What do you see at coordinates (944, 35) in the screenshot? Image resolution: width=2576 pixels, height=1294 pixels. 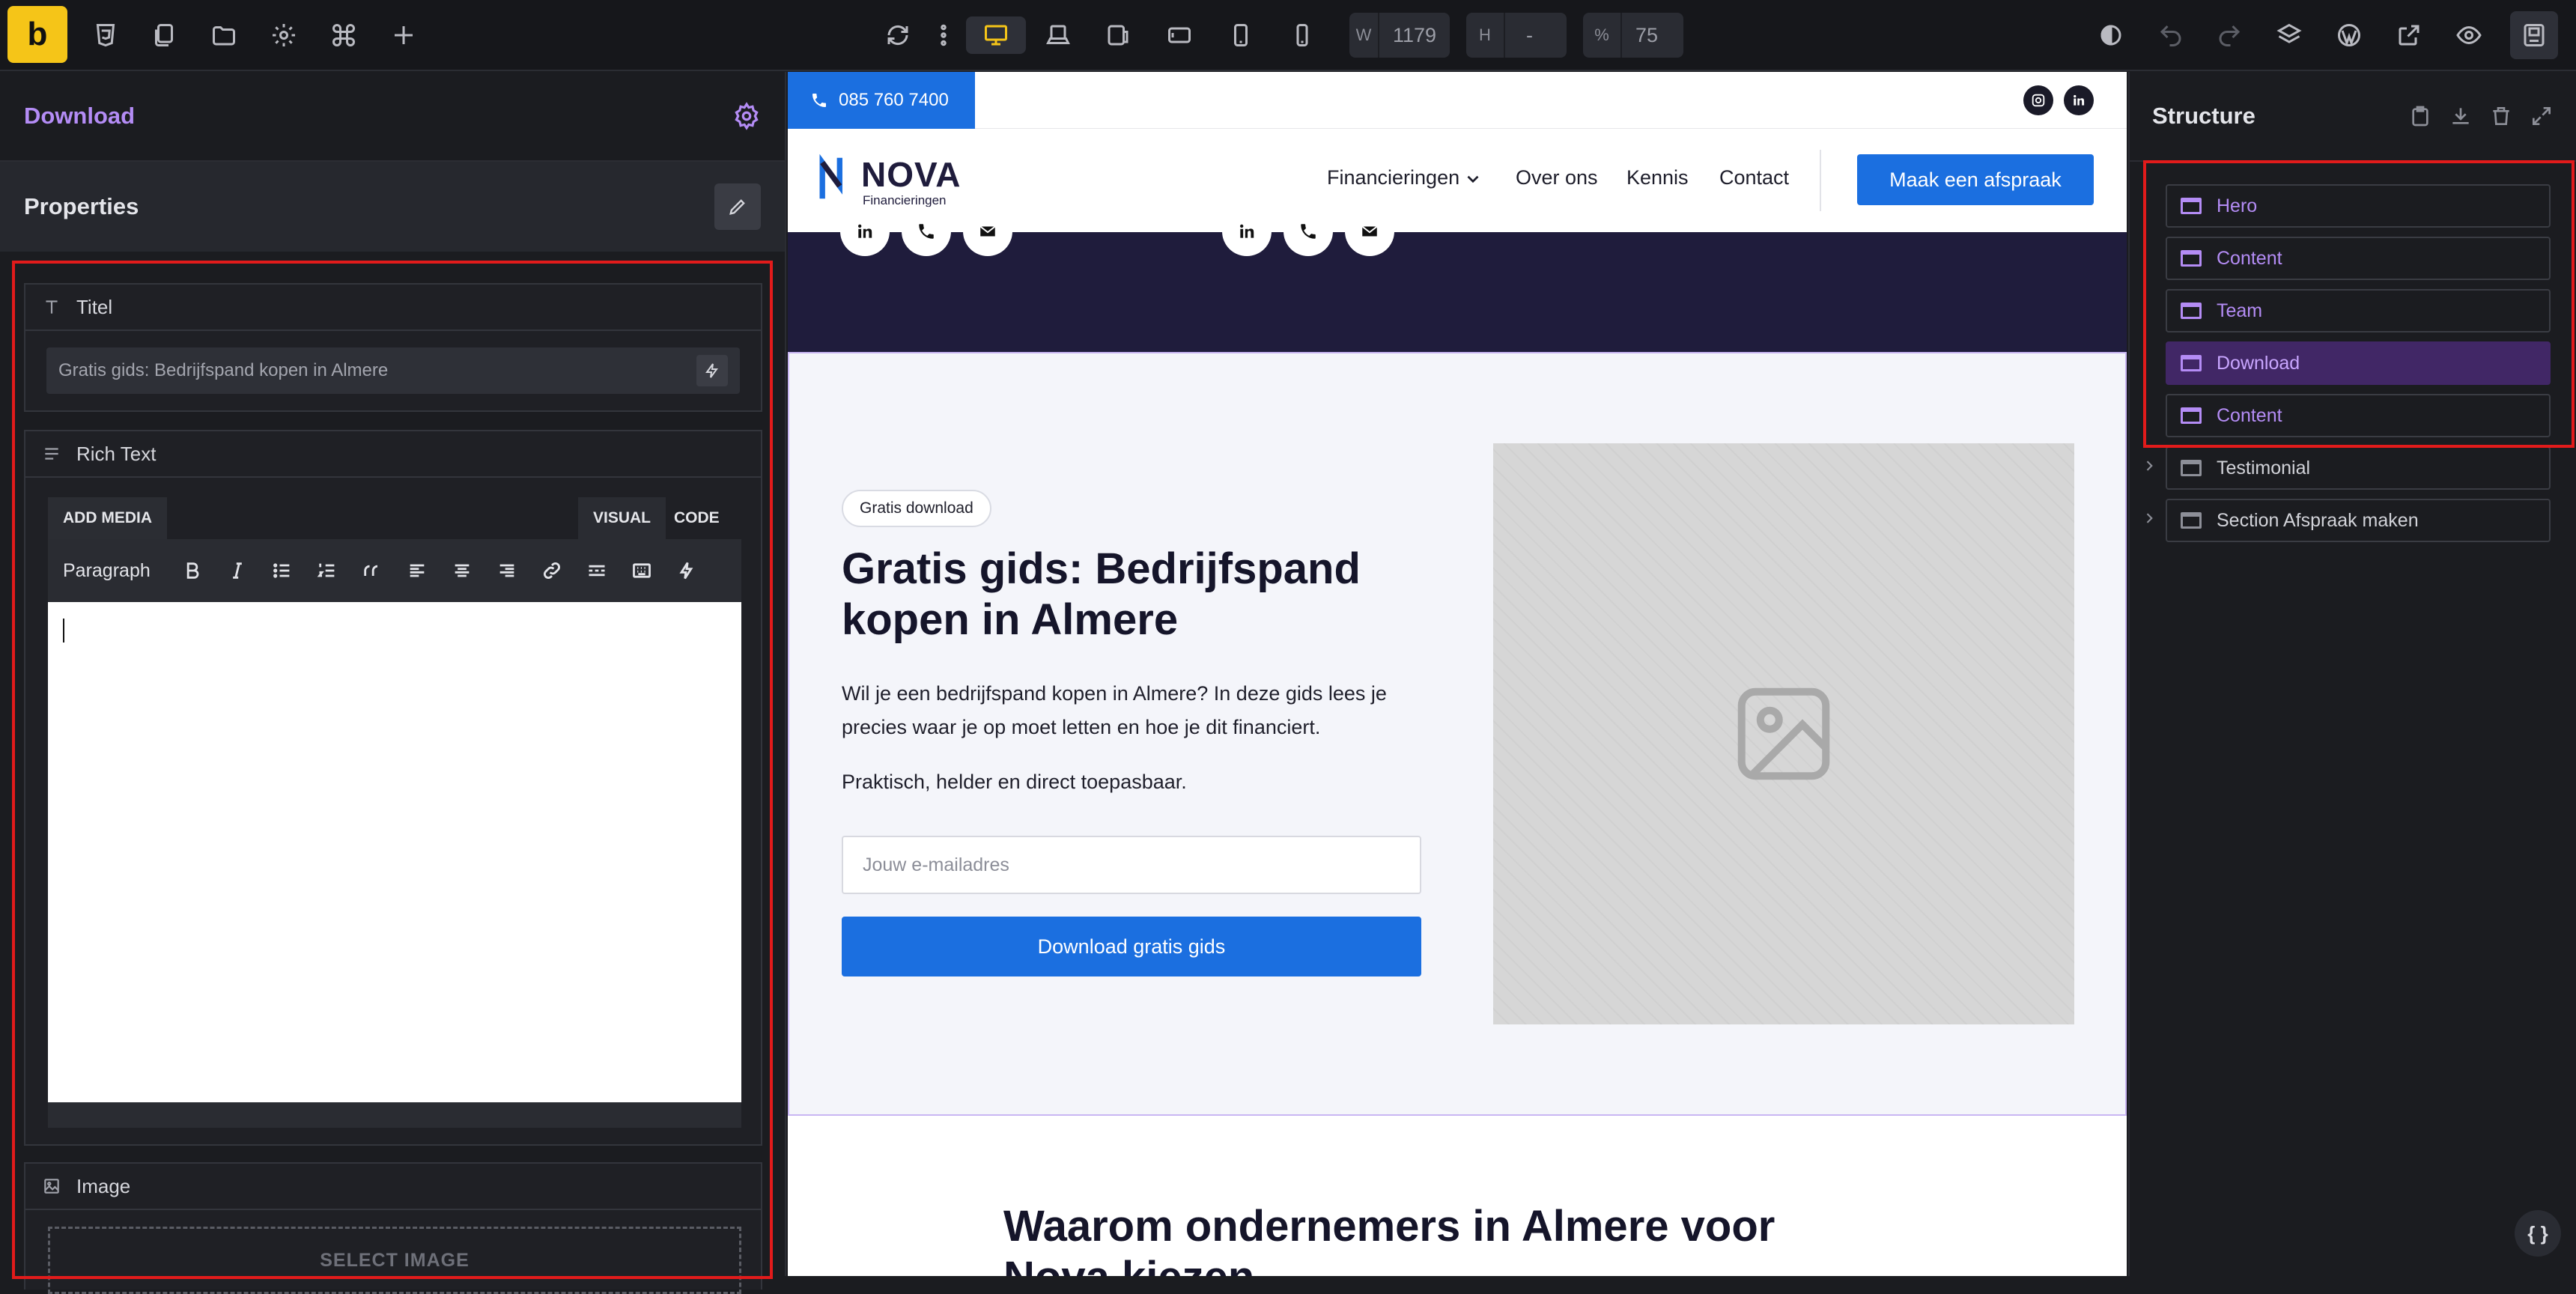 I see `more-vertical-icon` at bounding box center [944, 35].